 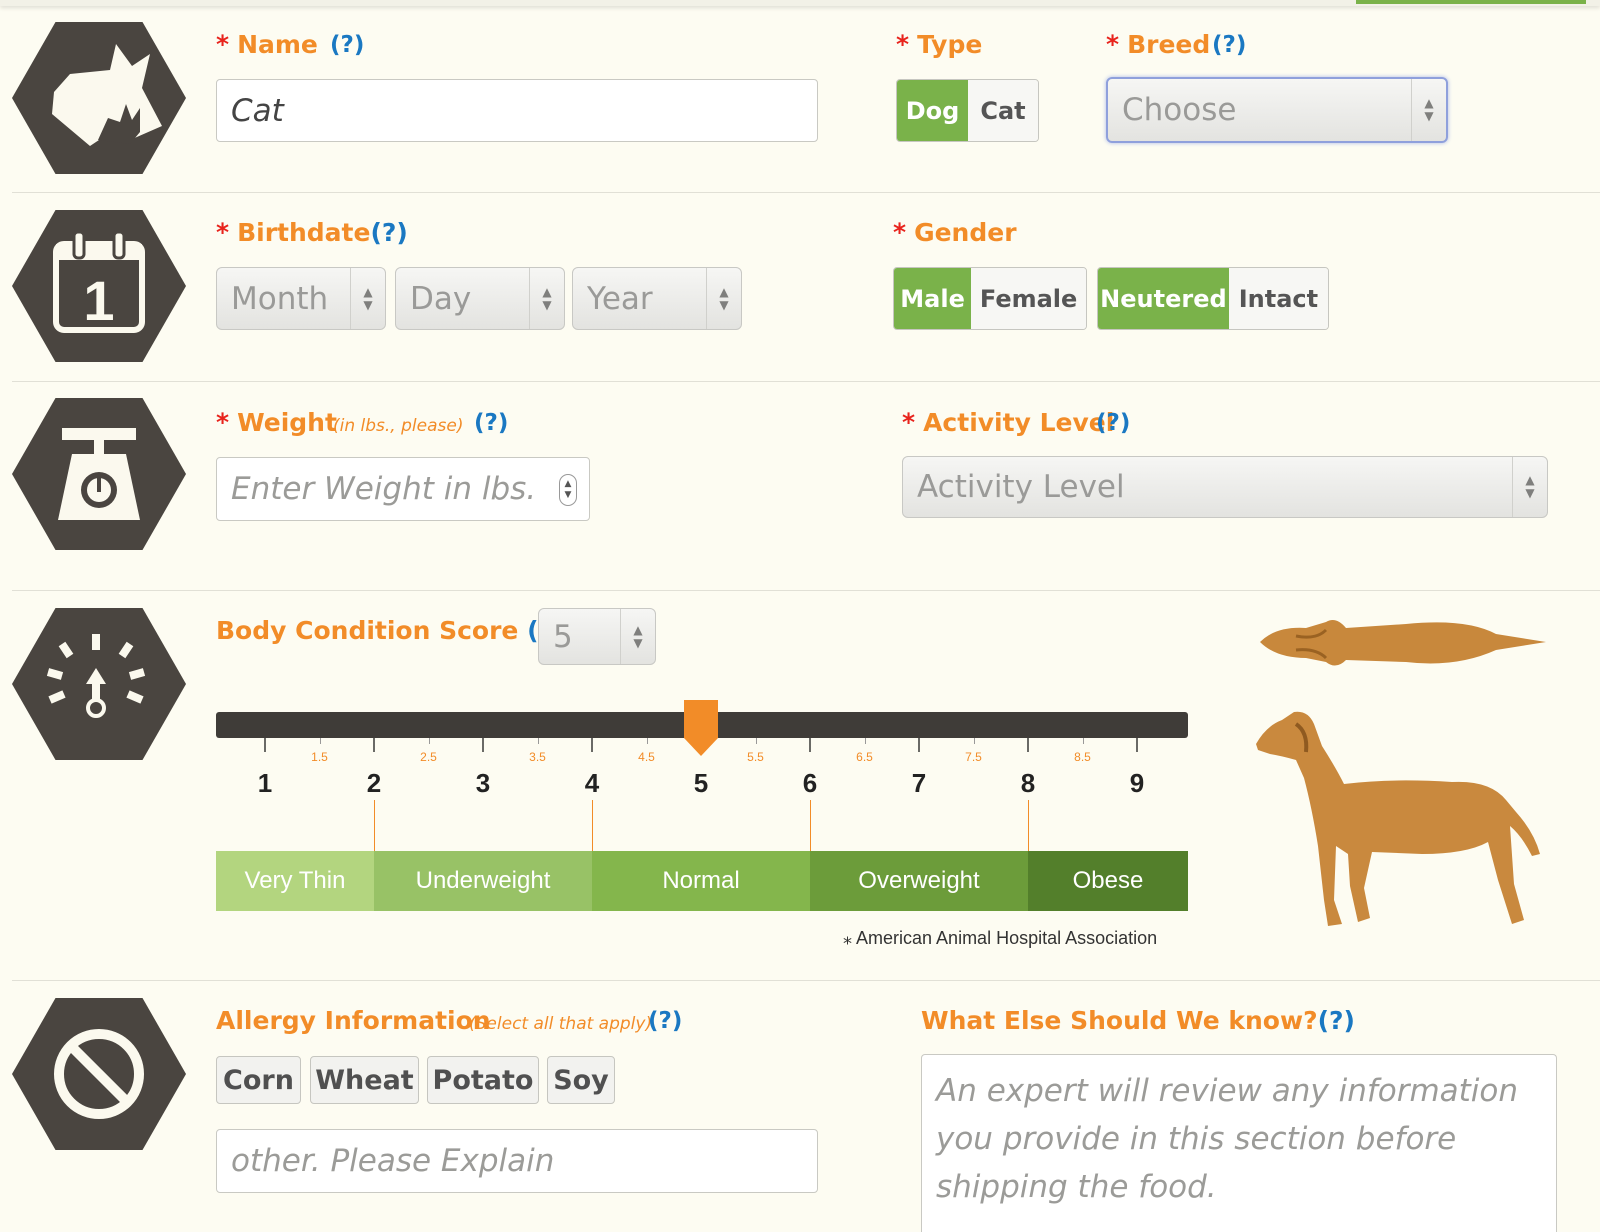 I want to click on name-help-link: (?), so click(x=347, y=45).